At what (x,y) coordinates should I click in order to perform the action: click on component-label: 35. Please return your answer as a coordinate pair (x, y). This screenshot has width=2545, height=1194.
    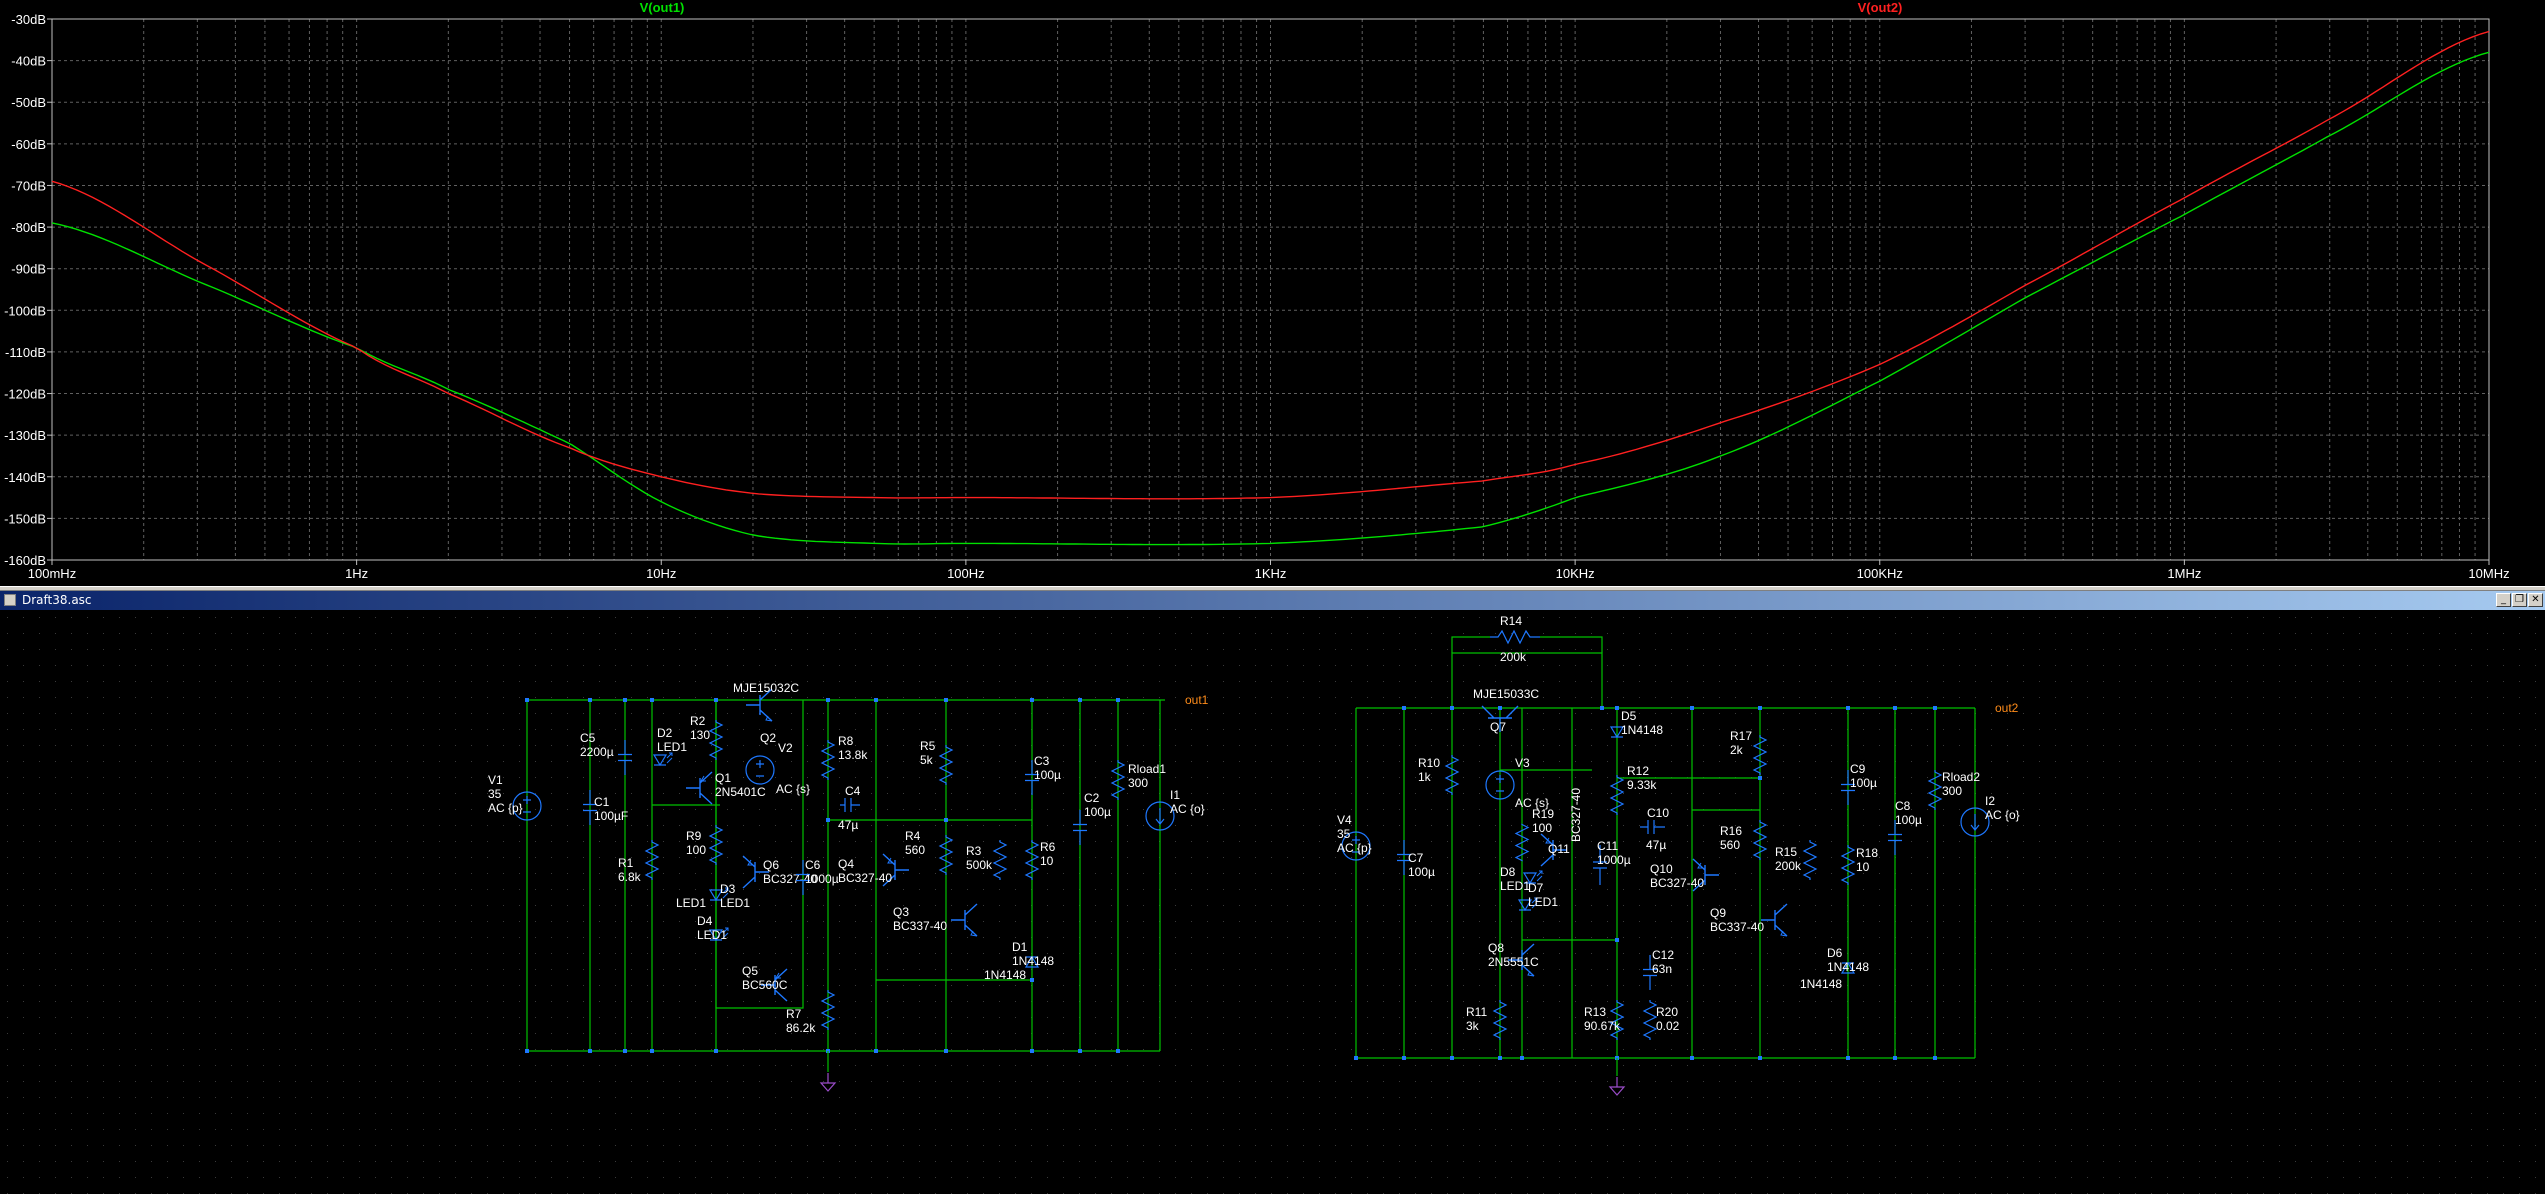
    Looking at the image, I should click on (1344, 834).